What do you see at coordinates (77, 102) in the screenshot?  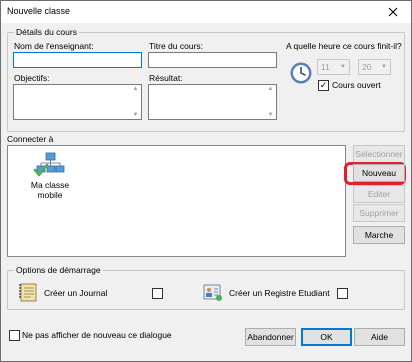 I see `objectives-textarea: ▲ ▼` at bounding box center [77, 102].